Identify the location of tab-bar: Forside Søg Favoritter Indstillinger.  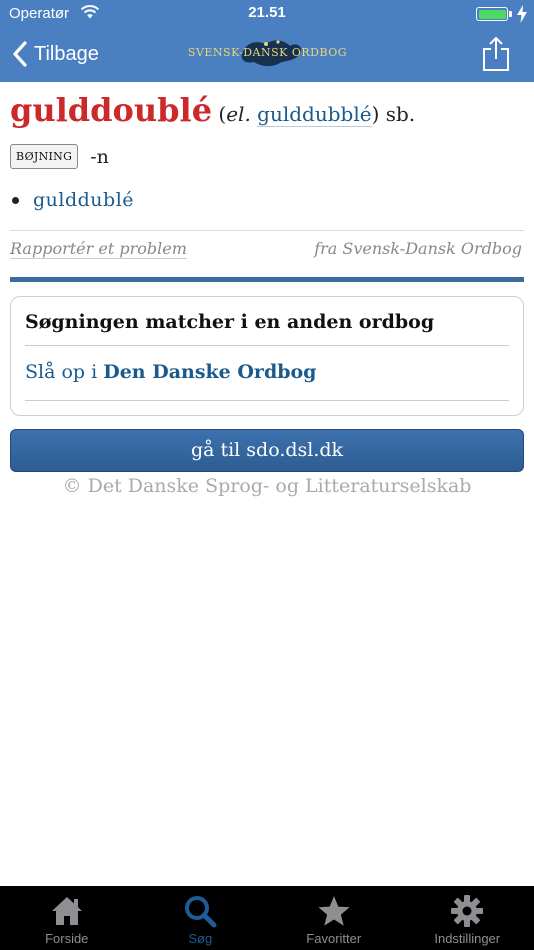
(267, 918).